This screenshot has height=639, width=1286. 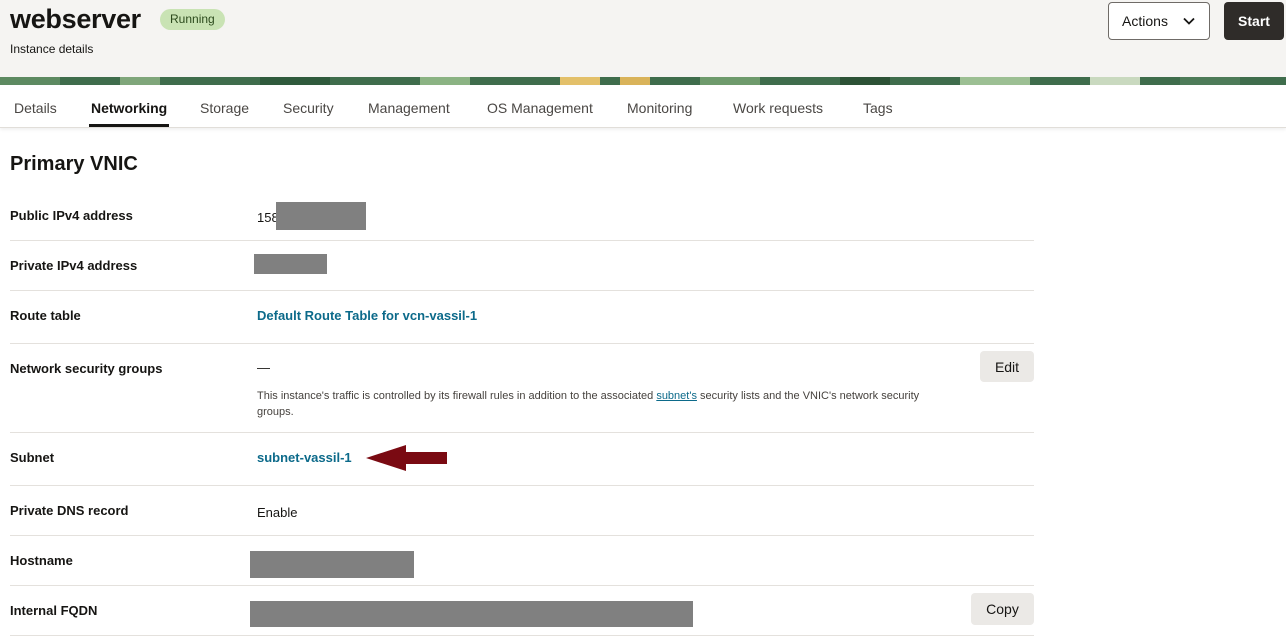 I want to click on chevron-down-icon, so click(x=1189, y=21).